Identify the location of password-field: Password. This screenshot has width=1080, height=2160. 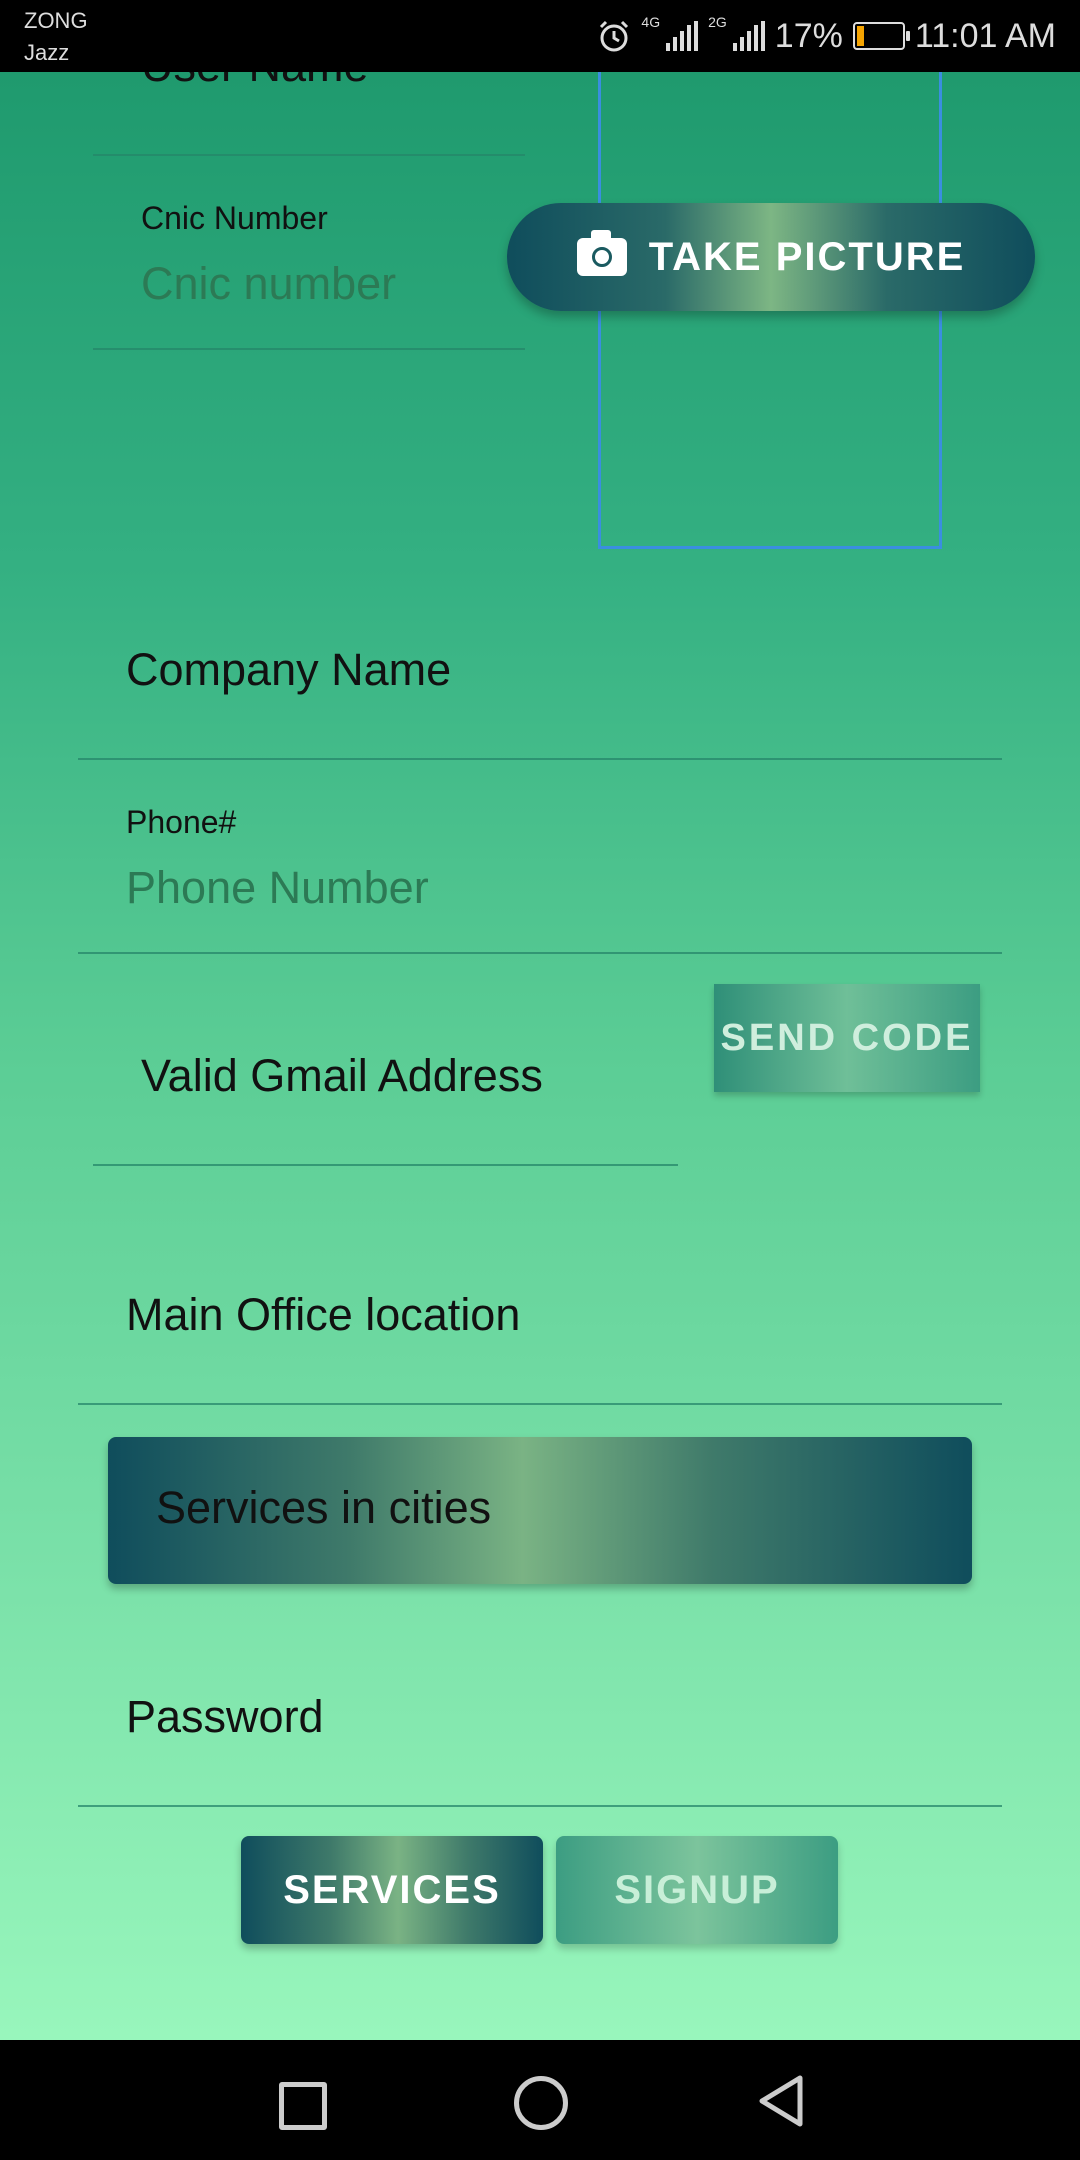
(225, 1717).